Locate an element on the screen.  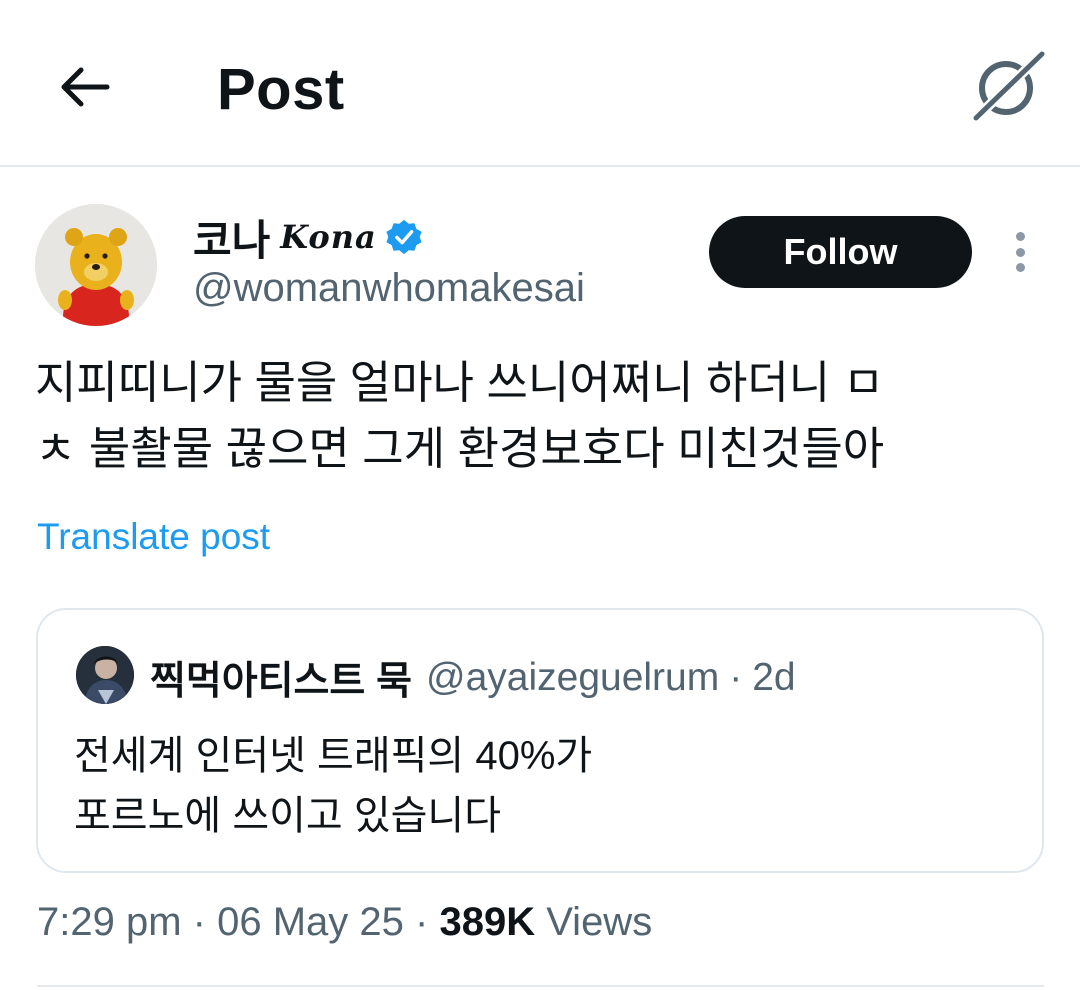
person-avatar-image is located at coordinates (105, 675).